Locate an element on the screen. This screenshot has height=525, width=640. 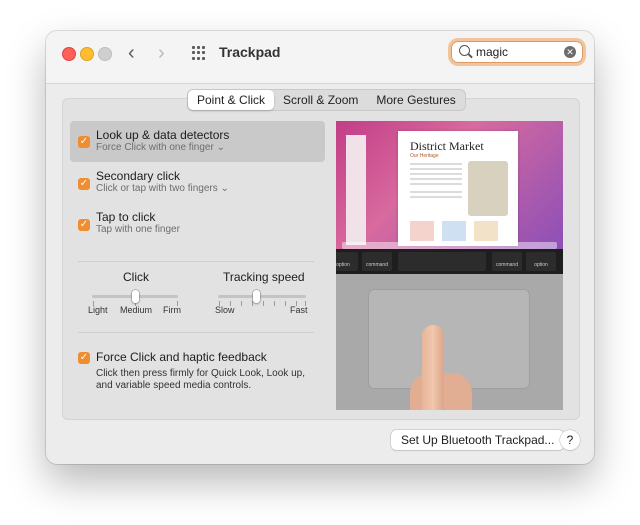
tap-to-click-title: Tap to click is located at coordinates (126, 217).